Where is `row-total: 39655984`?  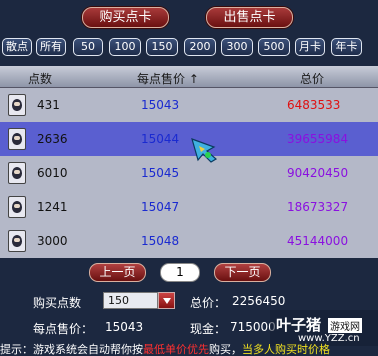
row-total: 39655984 is located at coordinates (318, 139).